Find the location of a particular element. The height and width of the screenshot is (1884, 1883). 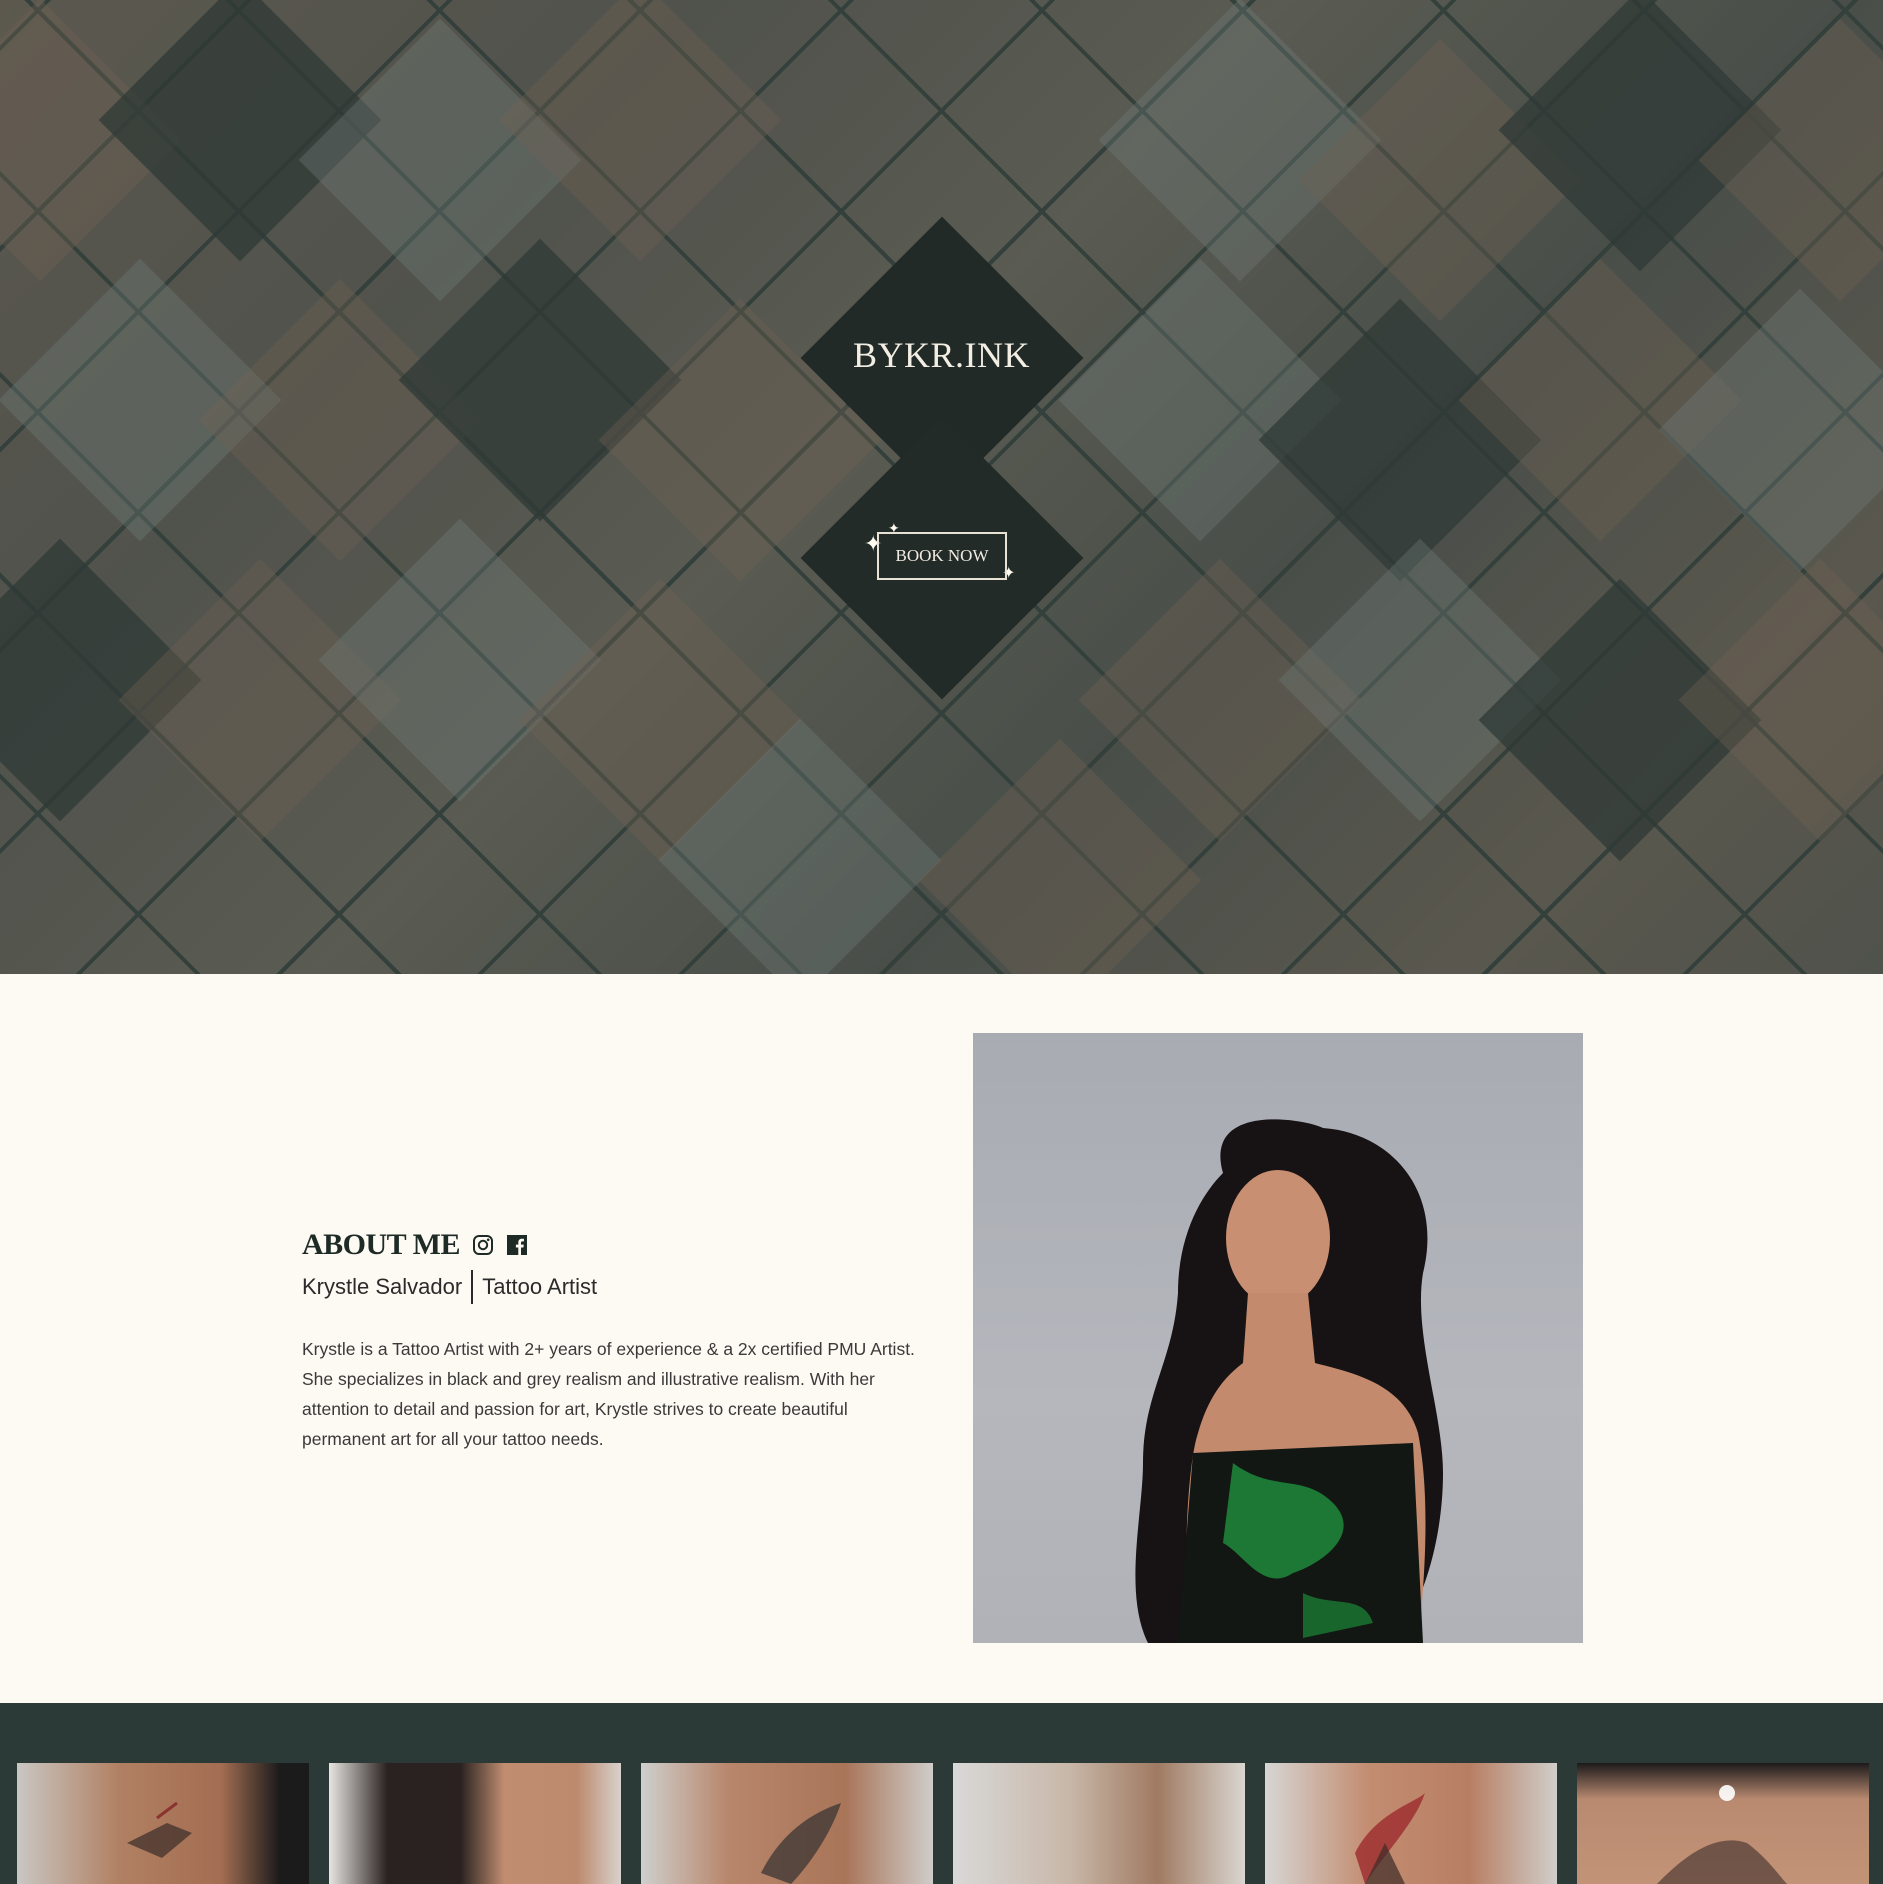

artist-portrait is located at coordinates (1278, 1338).